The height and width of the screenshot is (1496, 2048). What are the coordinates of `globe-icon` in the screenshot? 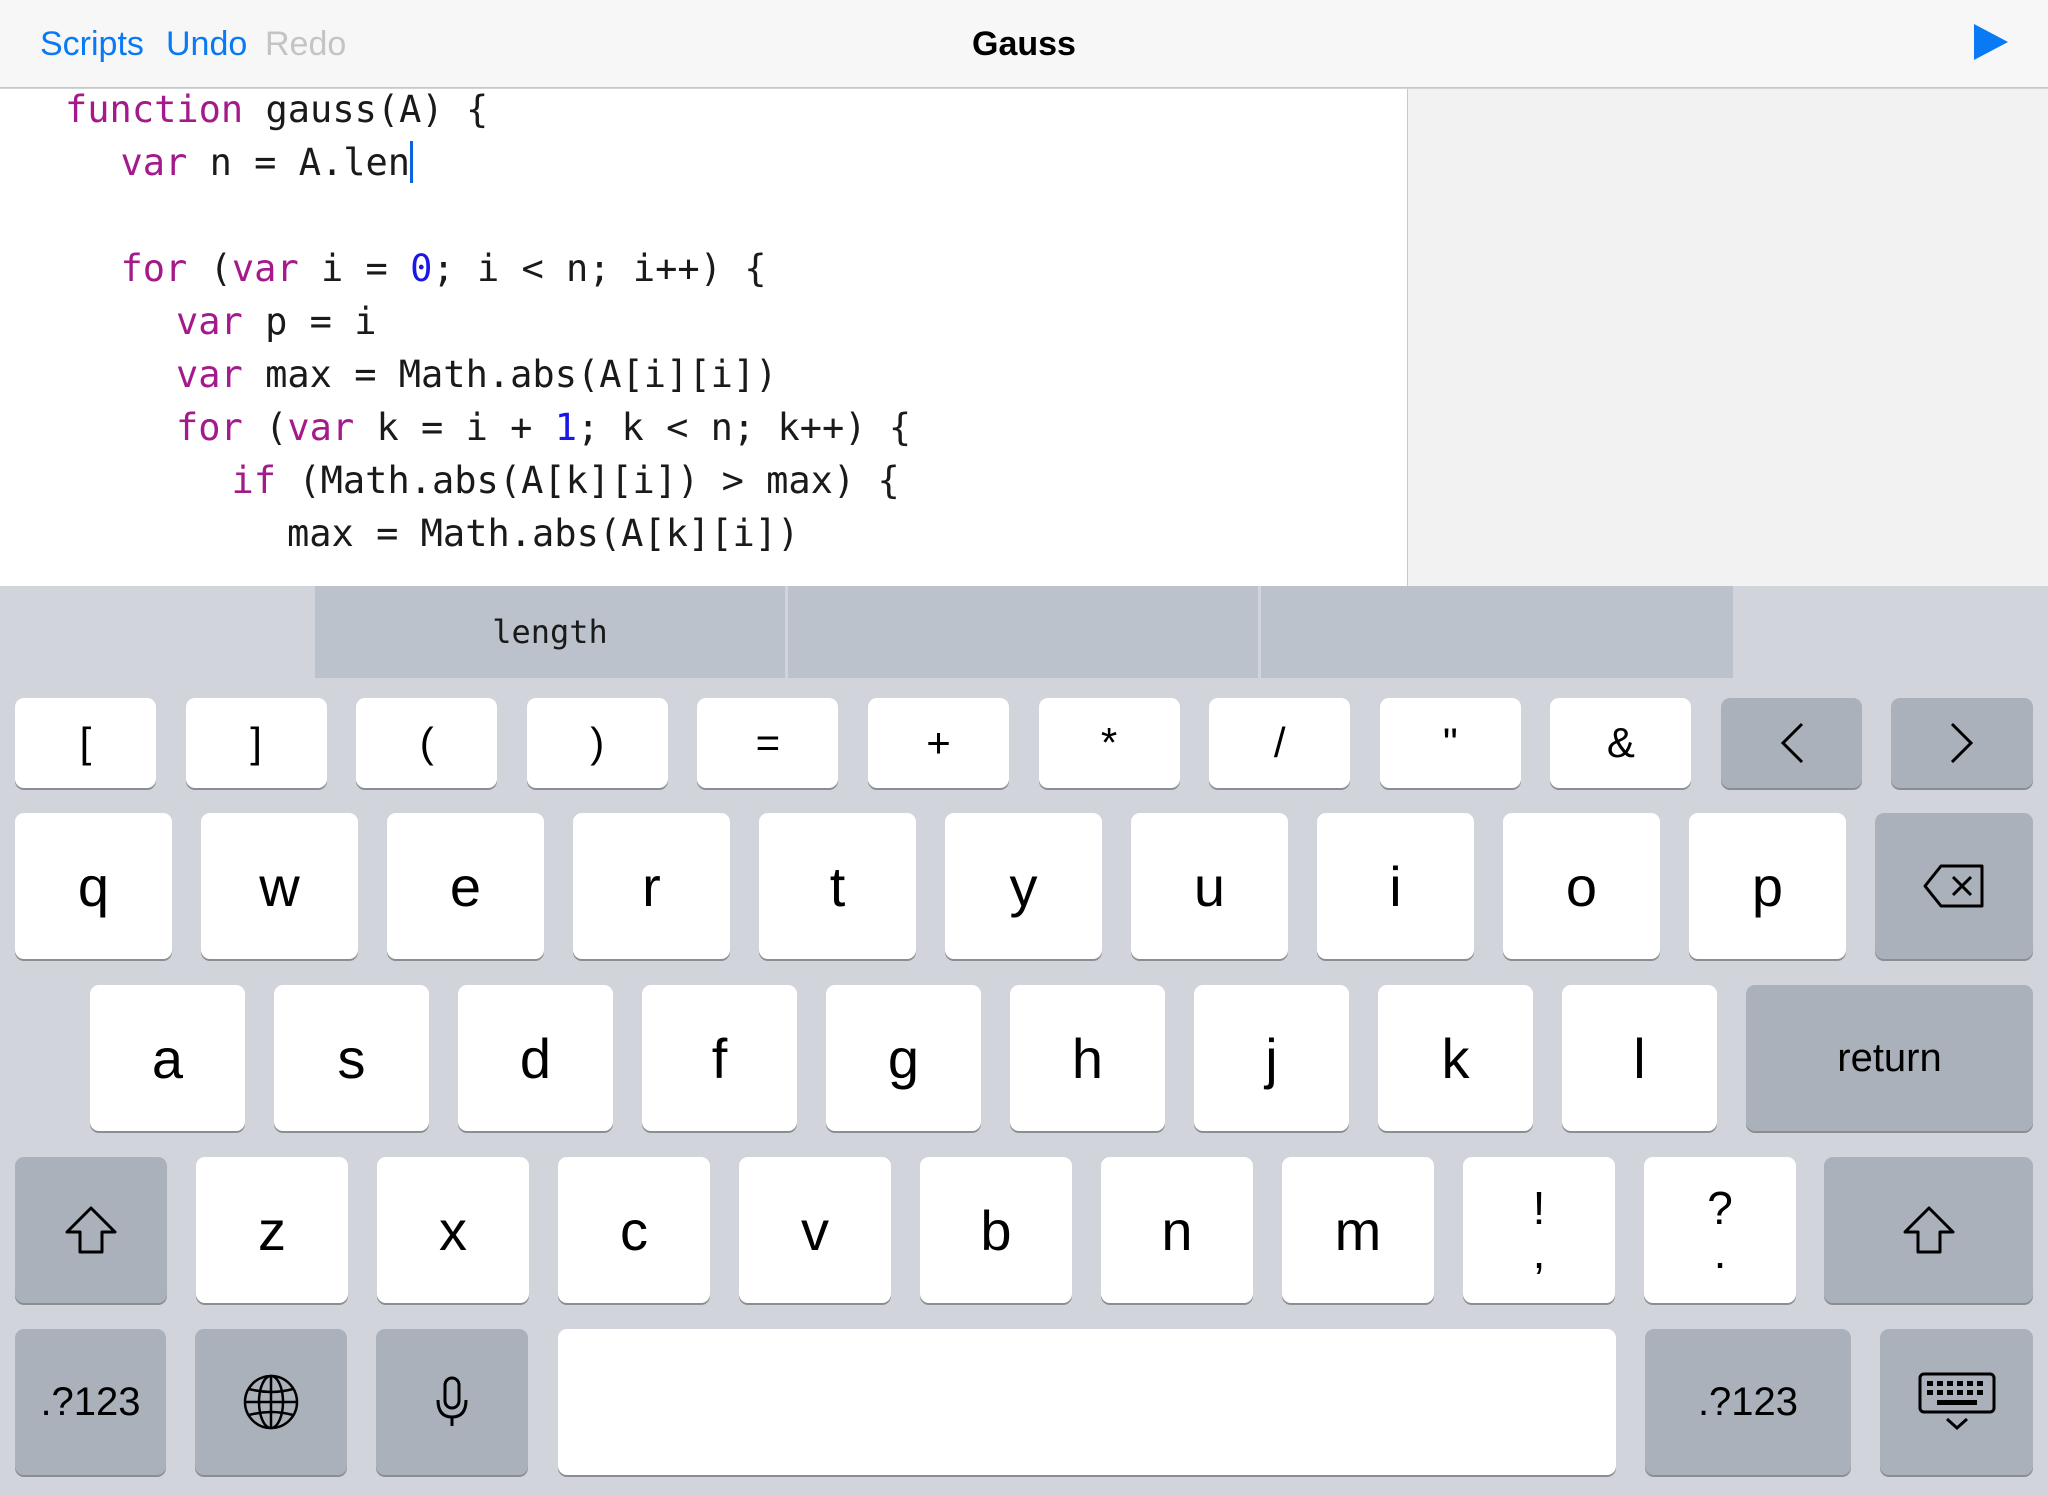 It's located at (271, 1402).